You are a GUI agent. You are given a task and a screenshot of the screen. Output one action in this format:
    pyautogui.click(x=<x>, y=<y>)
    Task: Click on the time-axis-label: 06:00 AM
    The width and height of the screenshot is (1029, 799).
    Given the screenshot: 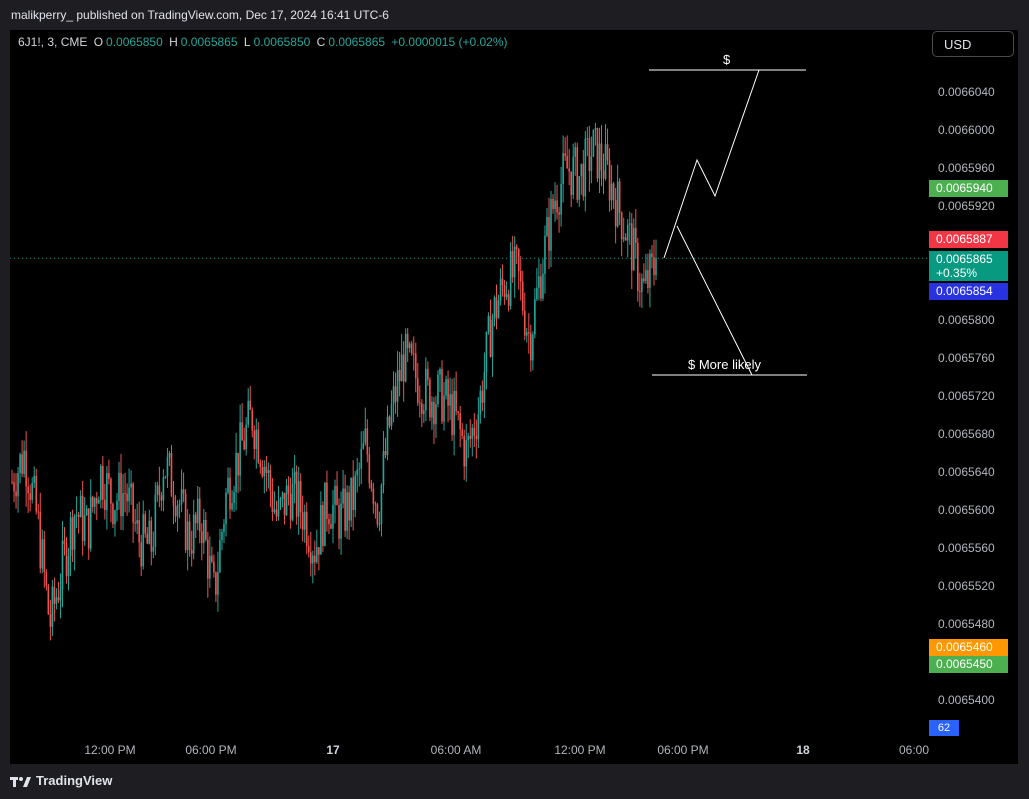 What is the action you would take?
    pyautogui.click(x=456, y=750)
    